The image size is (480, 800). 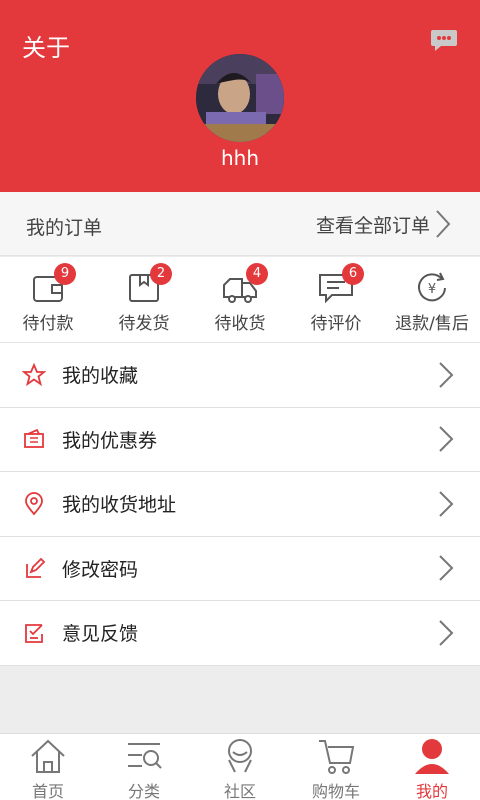 What do you see at coordinates (240, 440) in the screenshot?
I see `menu-item-coupons: 我的优惠券` at bounding box center [240, 440].